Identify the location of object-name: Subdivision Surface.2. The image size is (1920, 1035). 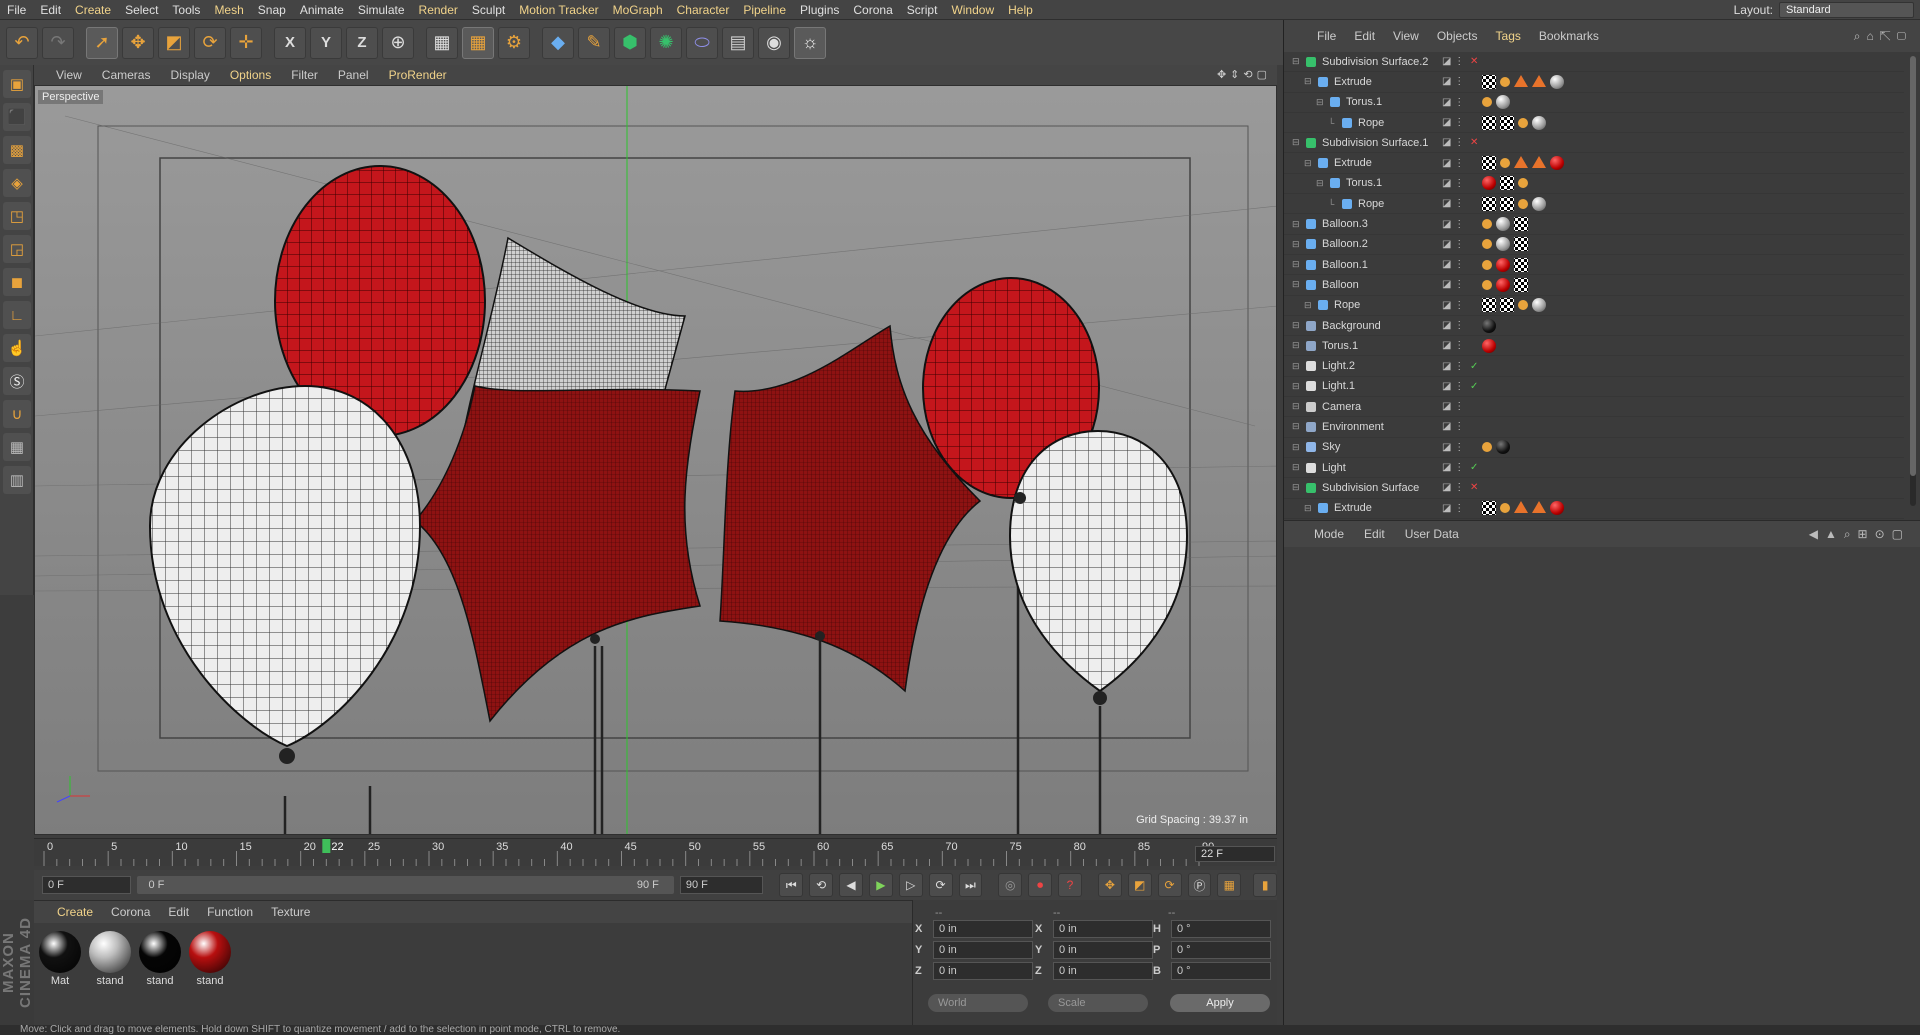
(1375, 62).